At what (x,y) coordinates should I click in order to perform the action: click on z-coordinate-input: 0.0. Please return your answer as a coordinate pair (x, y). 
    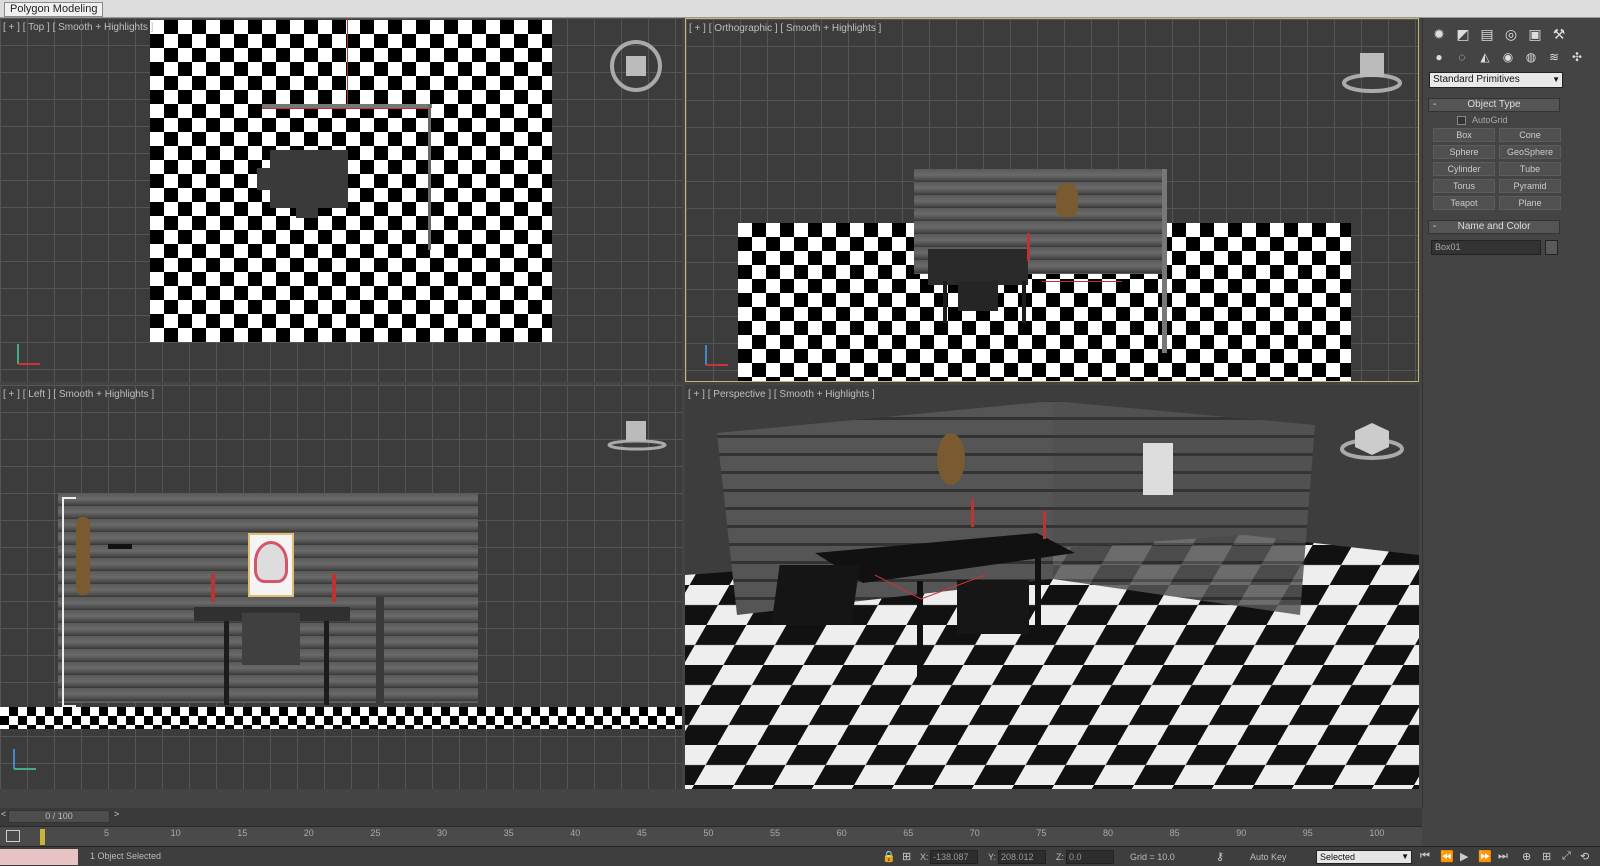
    Looking at the image, I should click on (1090, 857).